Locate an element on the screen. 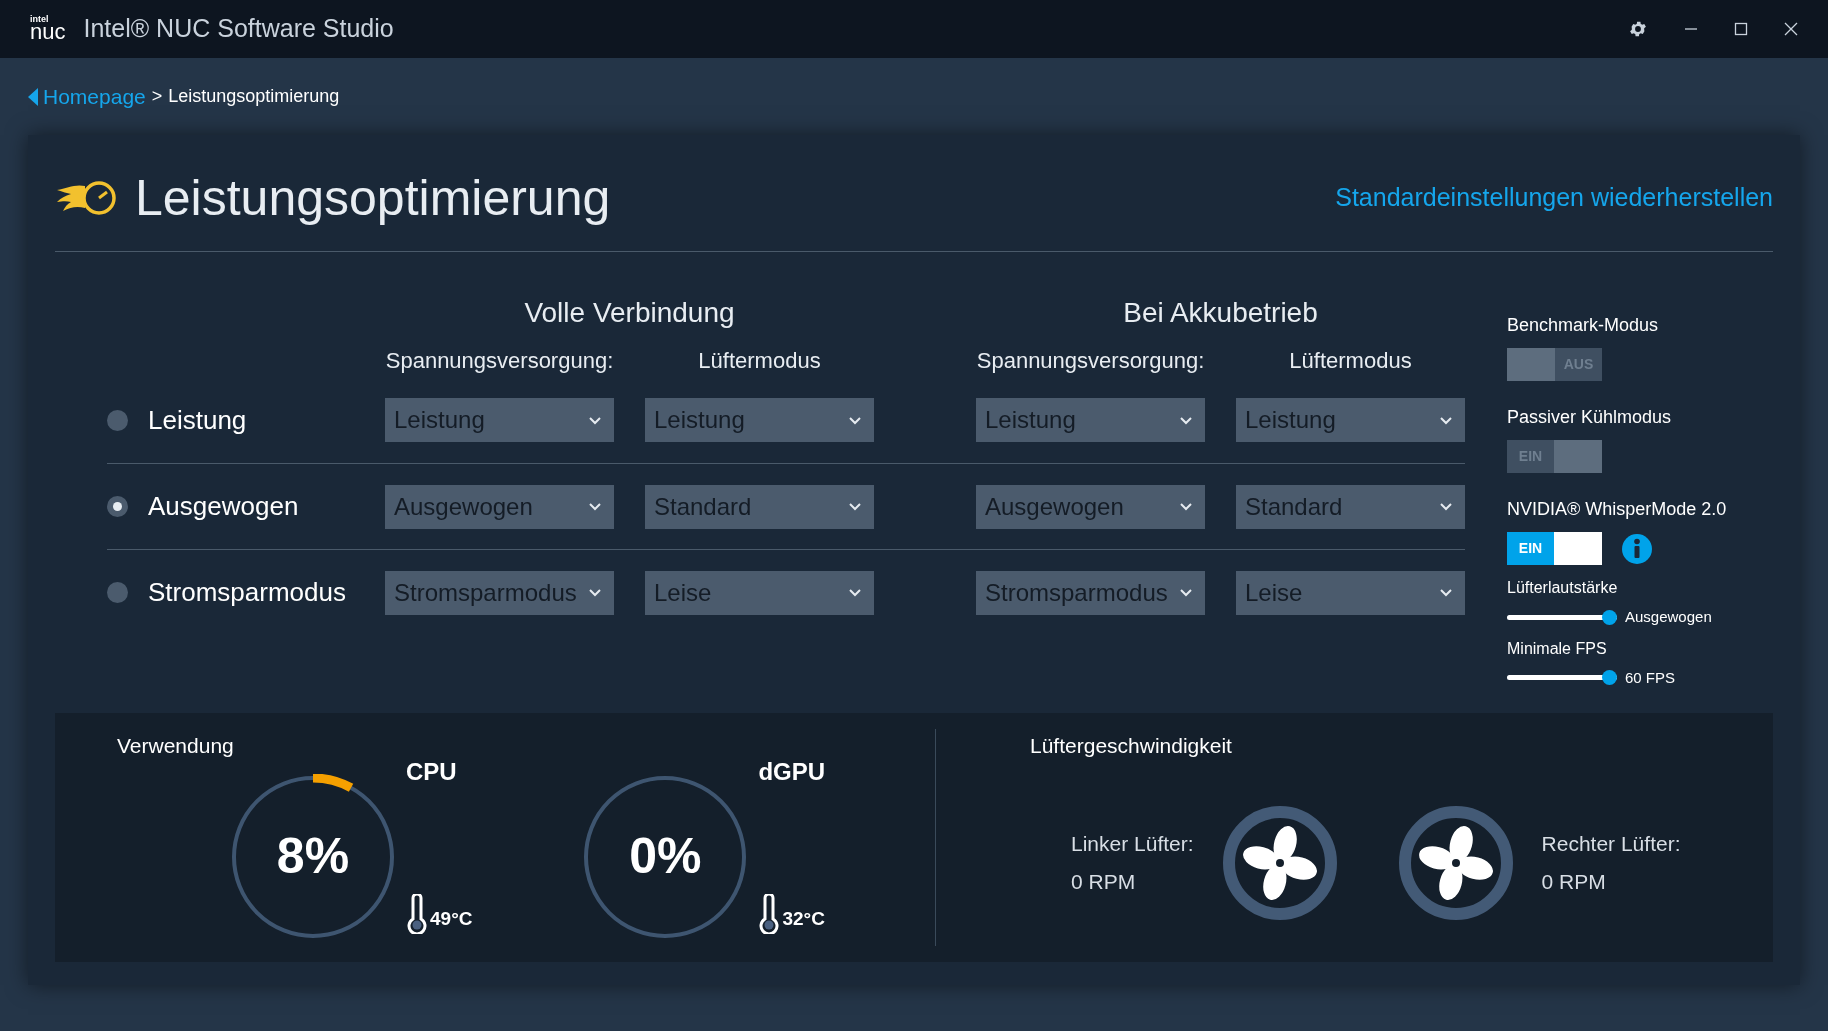  group-heading: Volle Verbindung is located at coordinates (629, 313).